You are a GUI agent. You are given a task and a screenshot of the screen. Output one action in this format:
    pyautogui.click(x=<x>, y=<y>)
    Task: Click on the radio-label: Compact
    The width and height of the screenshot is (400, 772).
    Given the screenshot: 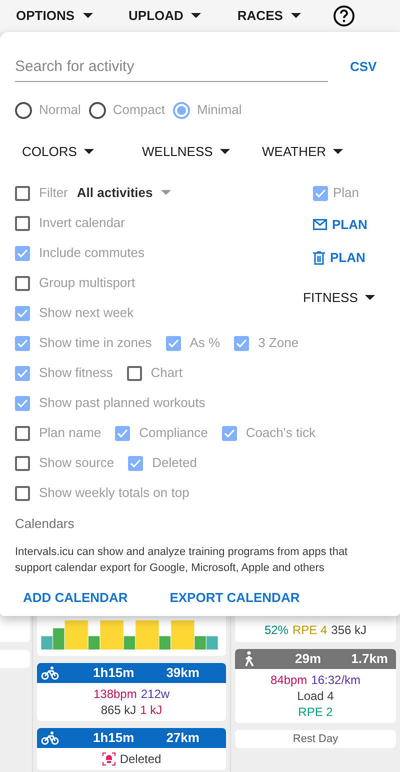 What is the action you would take?
    pyautogui.click(x=138, y=110)
    